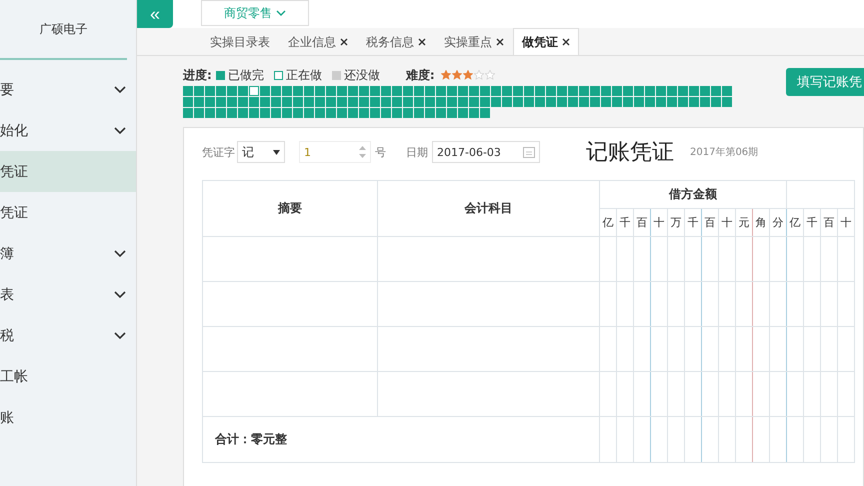 The width and height of the screenshot is (864, 486). I want to click on tab: 做凭证, so click(546, 41).